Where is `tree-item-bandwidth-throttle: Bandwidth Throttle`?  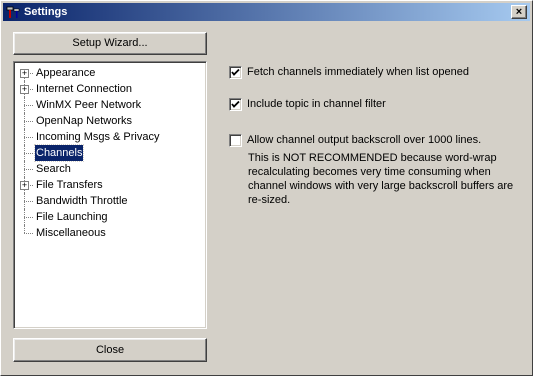 tree-item-bandwidth-throttle: Bandwidth Throttle is located at coordinates (109, 201).